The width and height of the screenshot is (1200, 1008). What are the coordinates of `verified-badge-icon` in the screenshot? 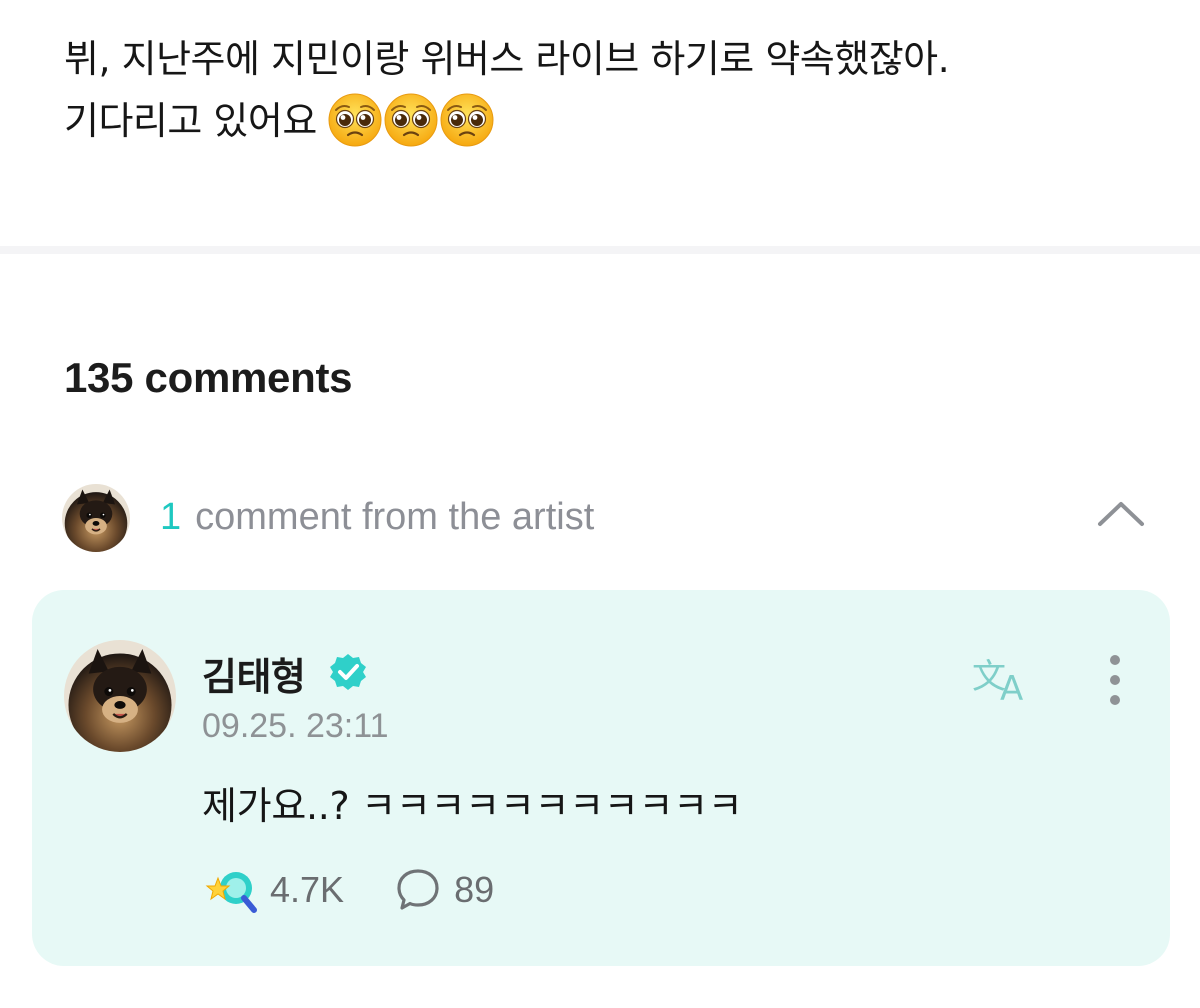 It's located at (348, 672).